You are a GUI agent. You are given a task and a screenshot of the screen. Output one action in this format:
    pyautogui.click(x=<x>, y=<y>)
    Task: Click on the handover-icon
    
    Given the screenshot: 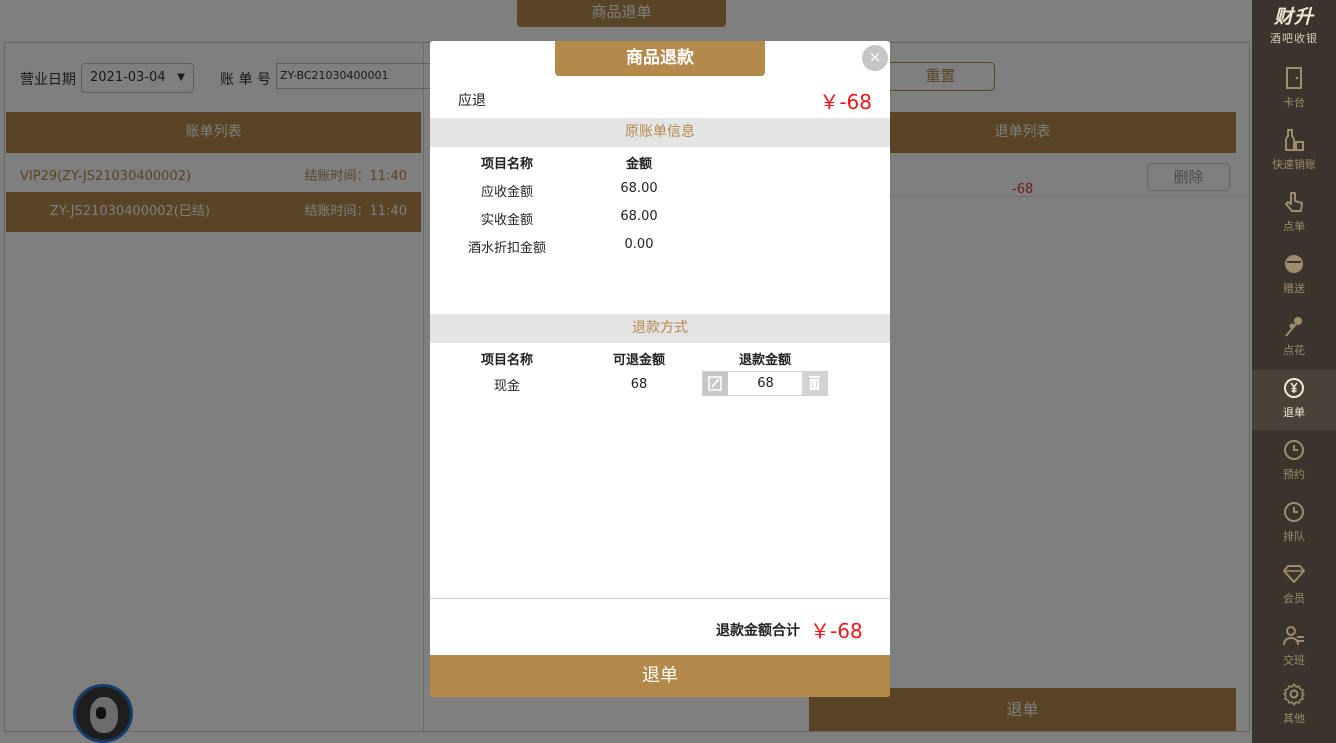 What is the action you would take?
    pyautogui.click(x=1293, y=636)
    